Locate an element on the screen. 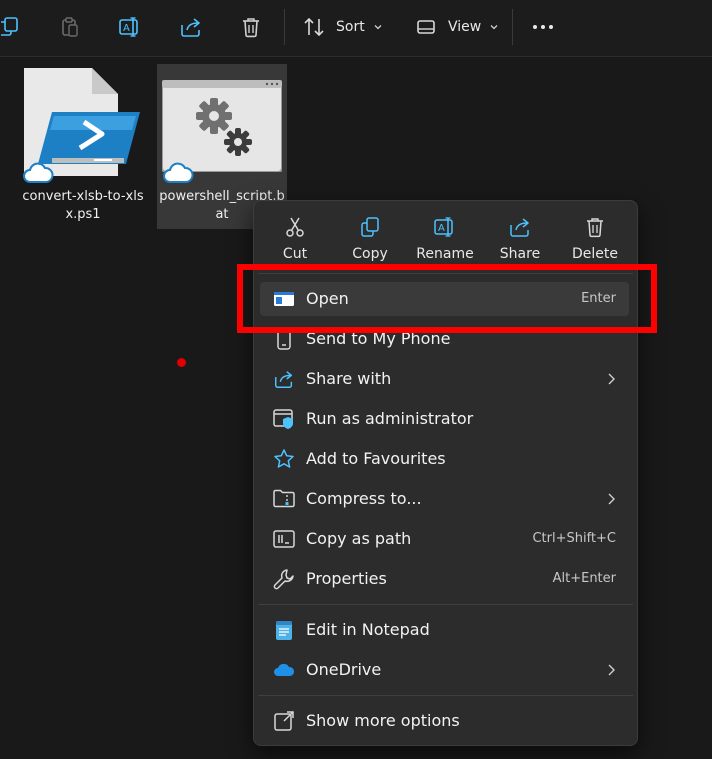 The image size is (712, 759). menu-item-label: Run as administrator is located at coordinates (390, 418).